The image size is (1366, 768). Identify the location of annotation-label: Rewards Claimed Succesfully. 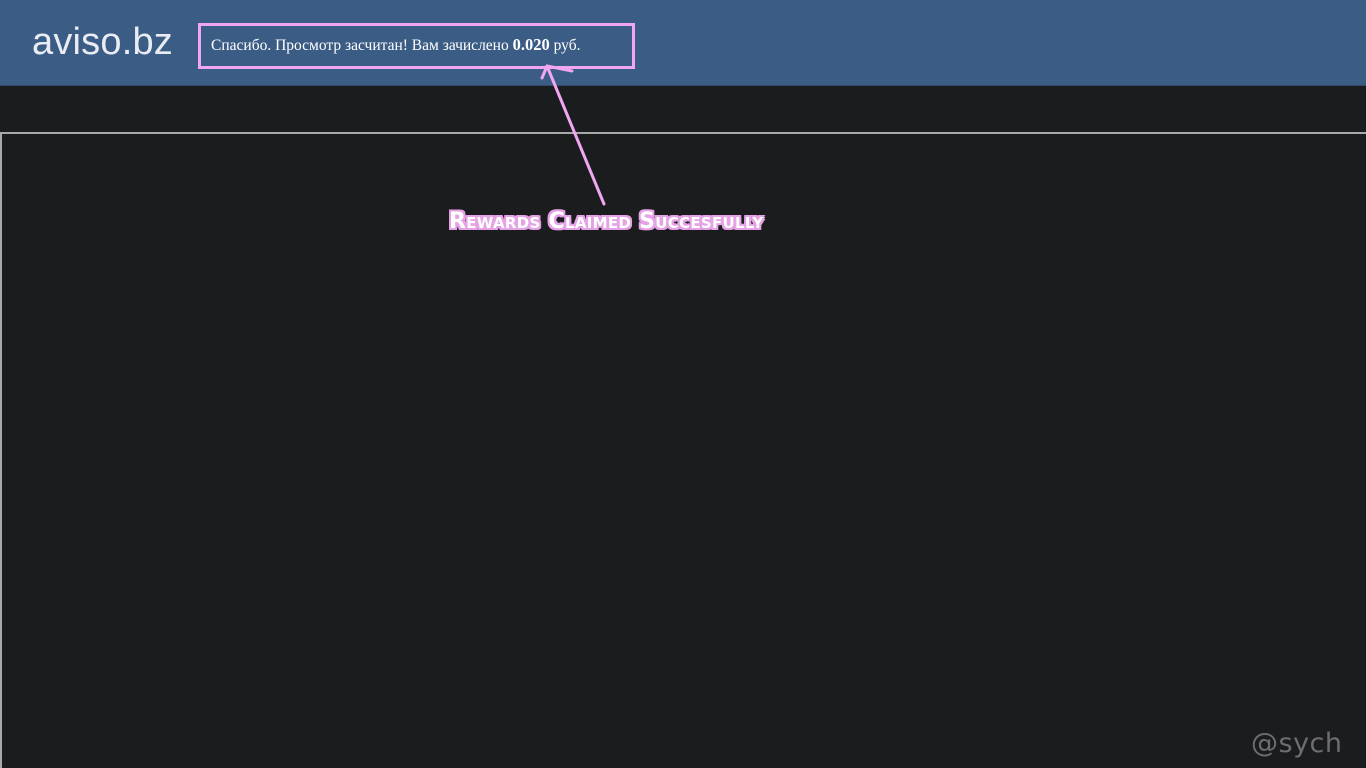
(606, 221).